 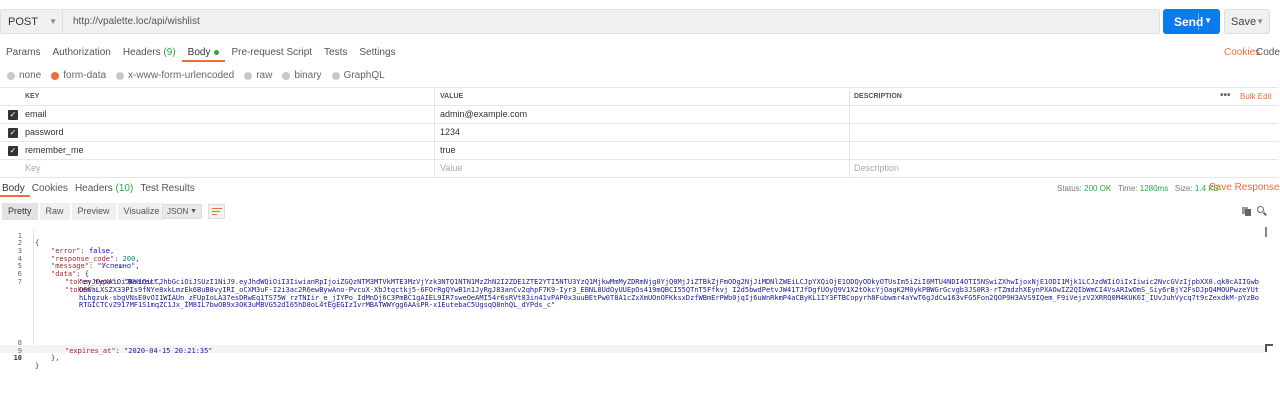 What do you see at coordinates (105, 189) in the screenshot?
I see `tab-response-headers: Headers (10)` at bounding box center [105, 189].